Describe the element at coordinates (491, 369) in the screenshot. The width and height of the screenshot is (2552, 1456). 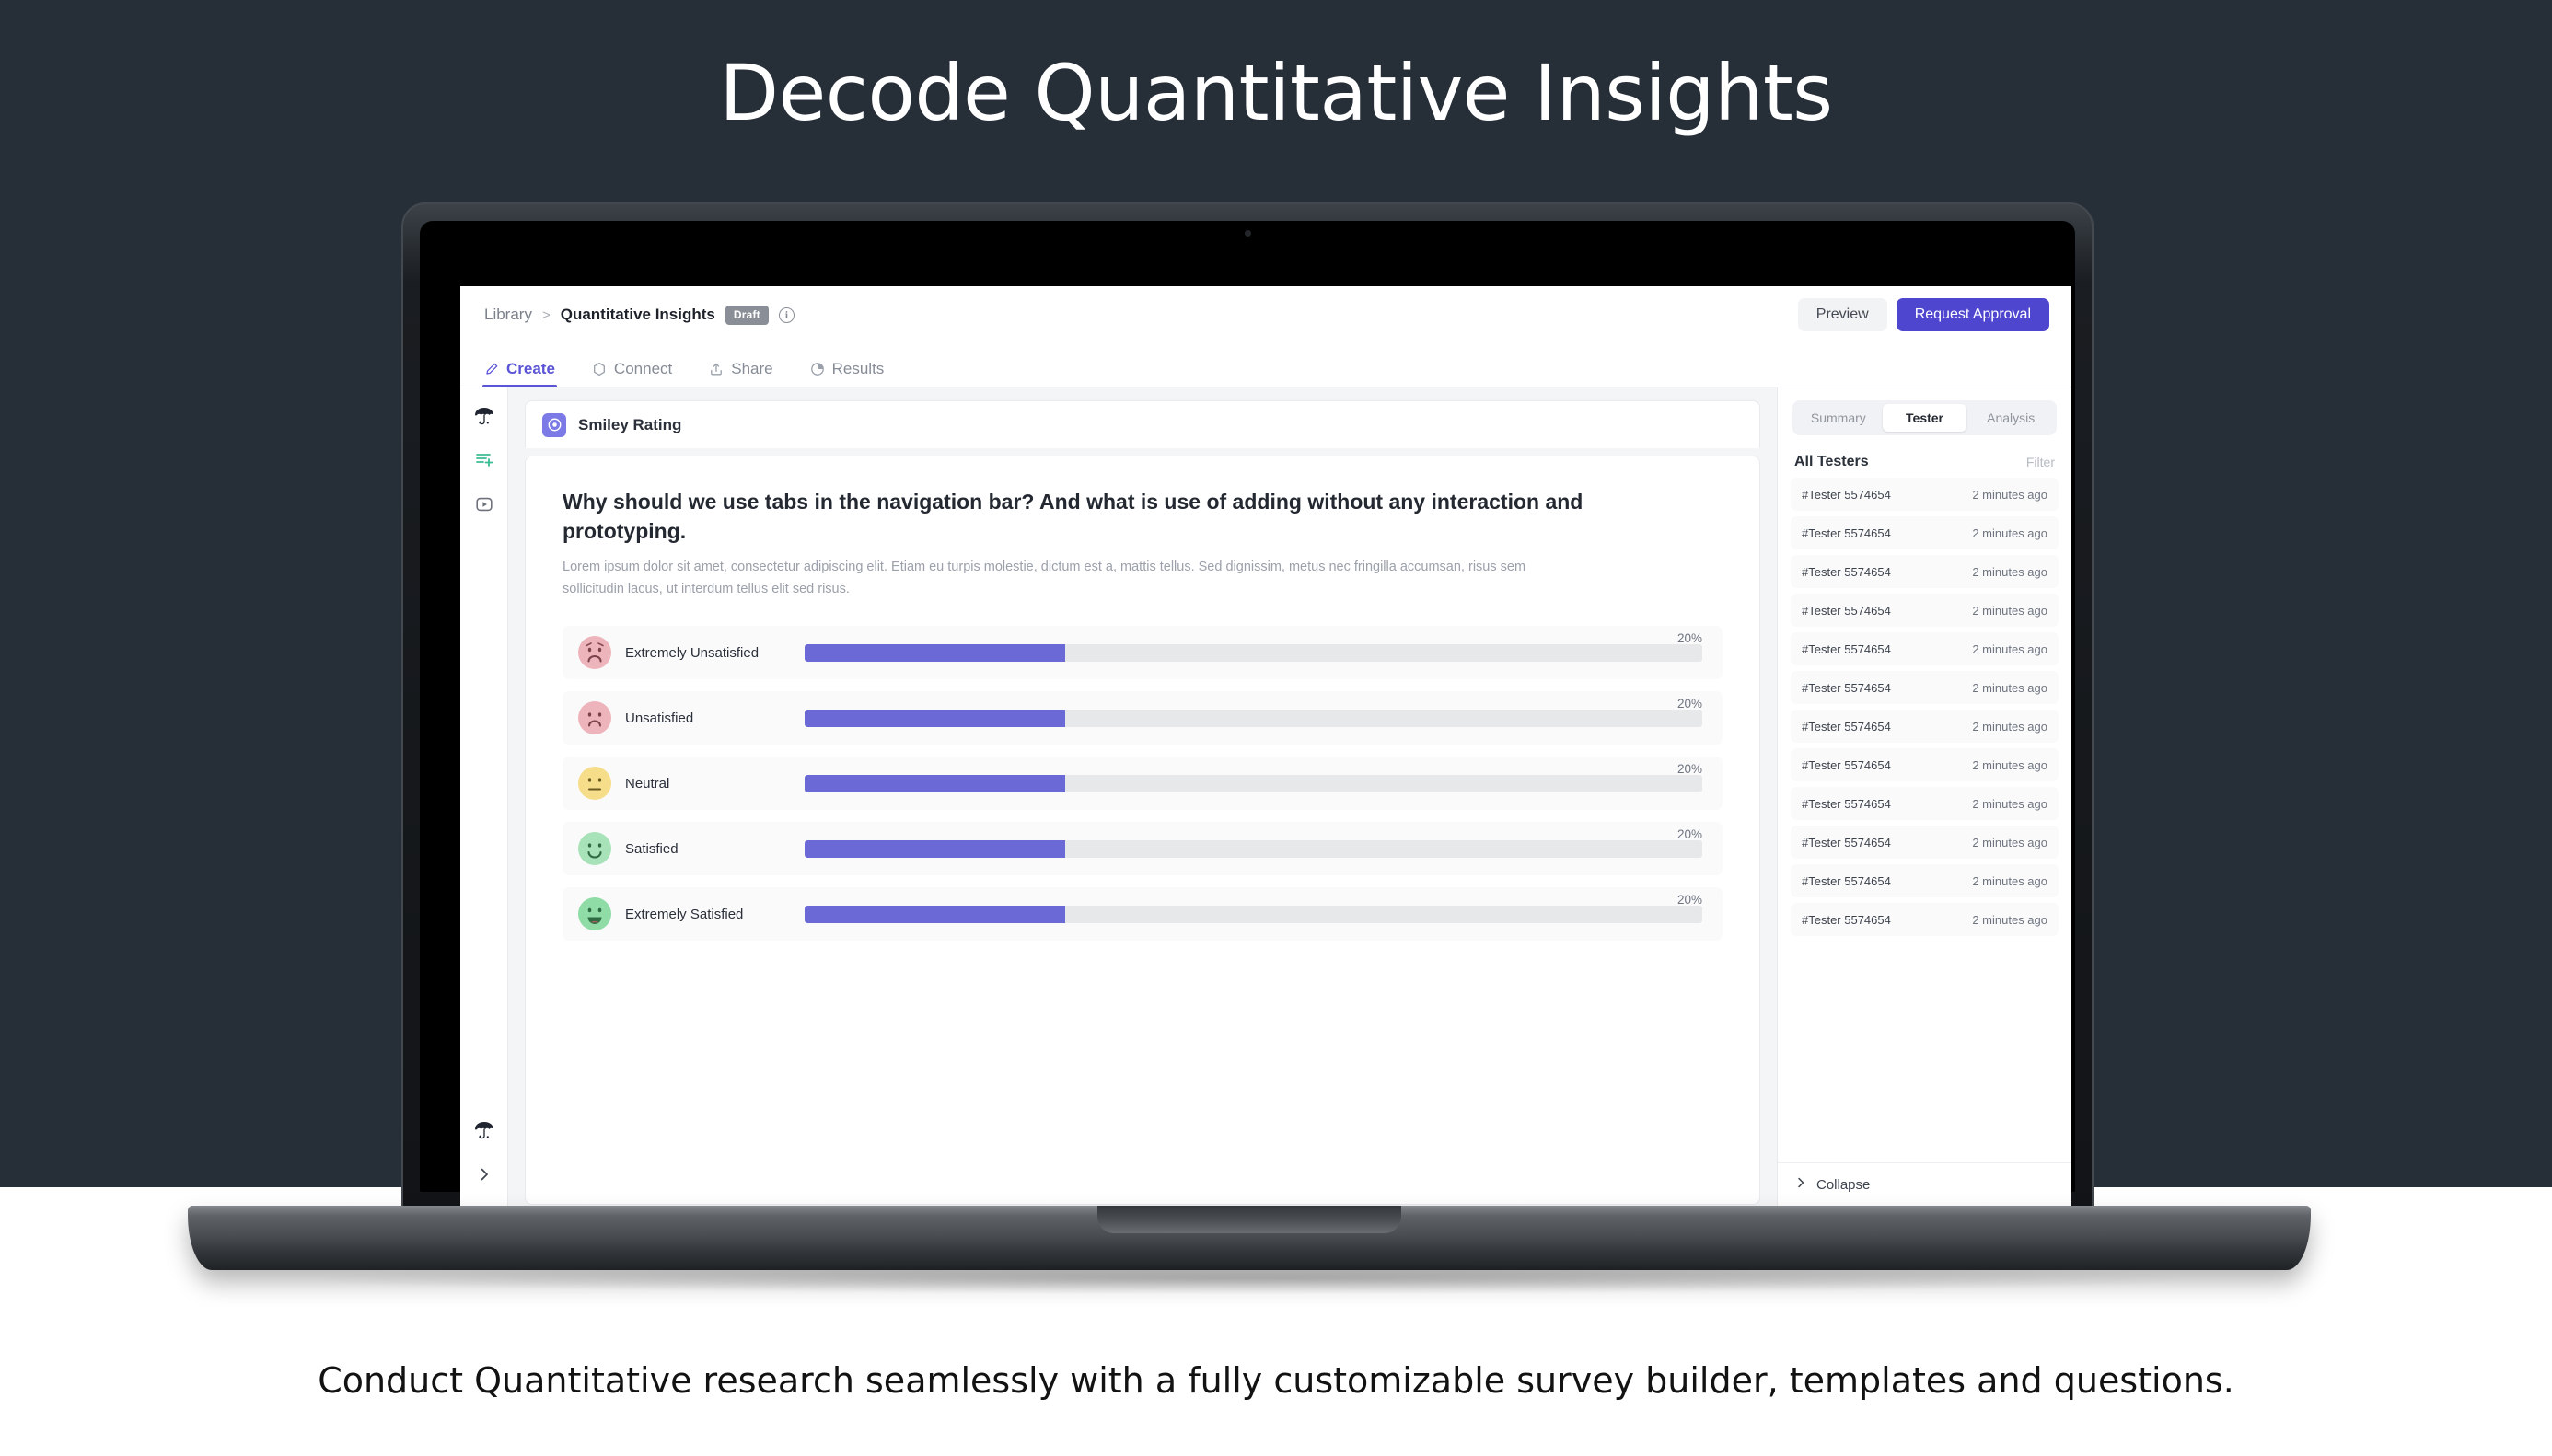
I see `pencil-icon` at that location.